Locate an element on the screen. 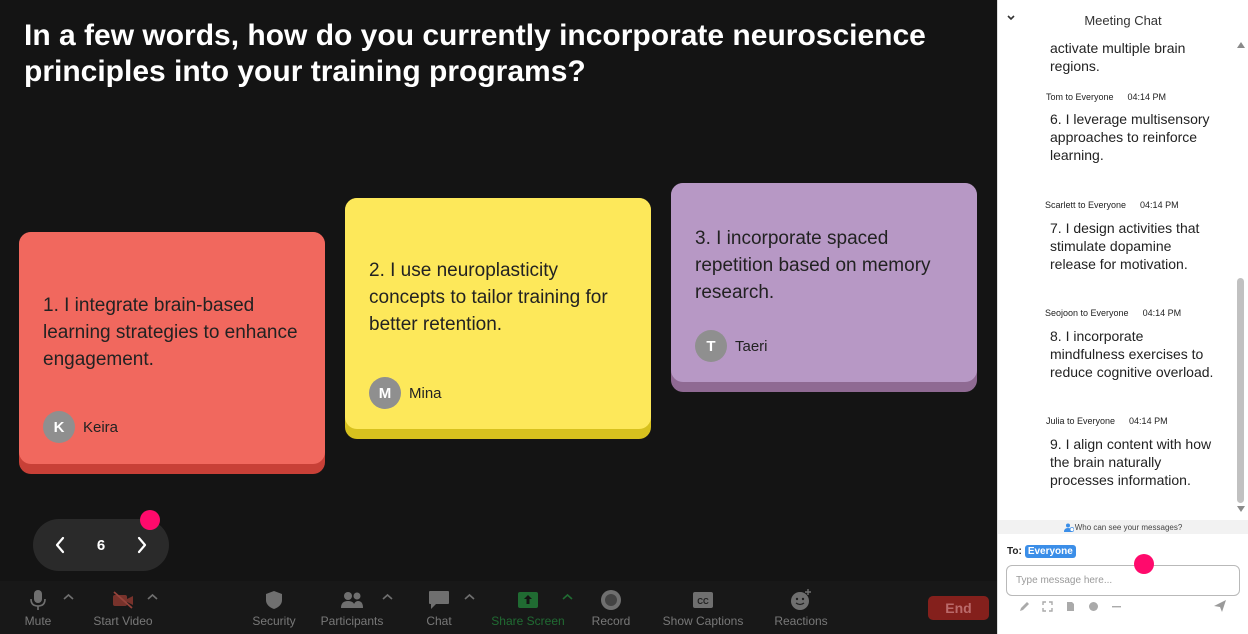 The height and width of the screenshot is (634, 1248). emoji-icon is located at coordinates (1093, 606).